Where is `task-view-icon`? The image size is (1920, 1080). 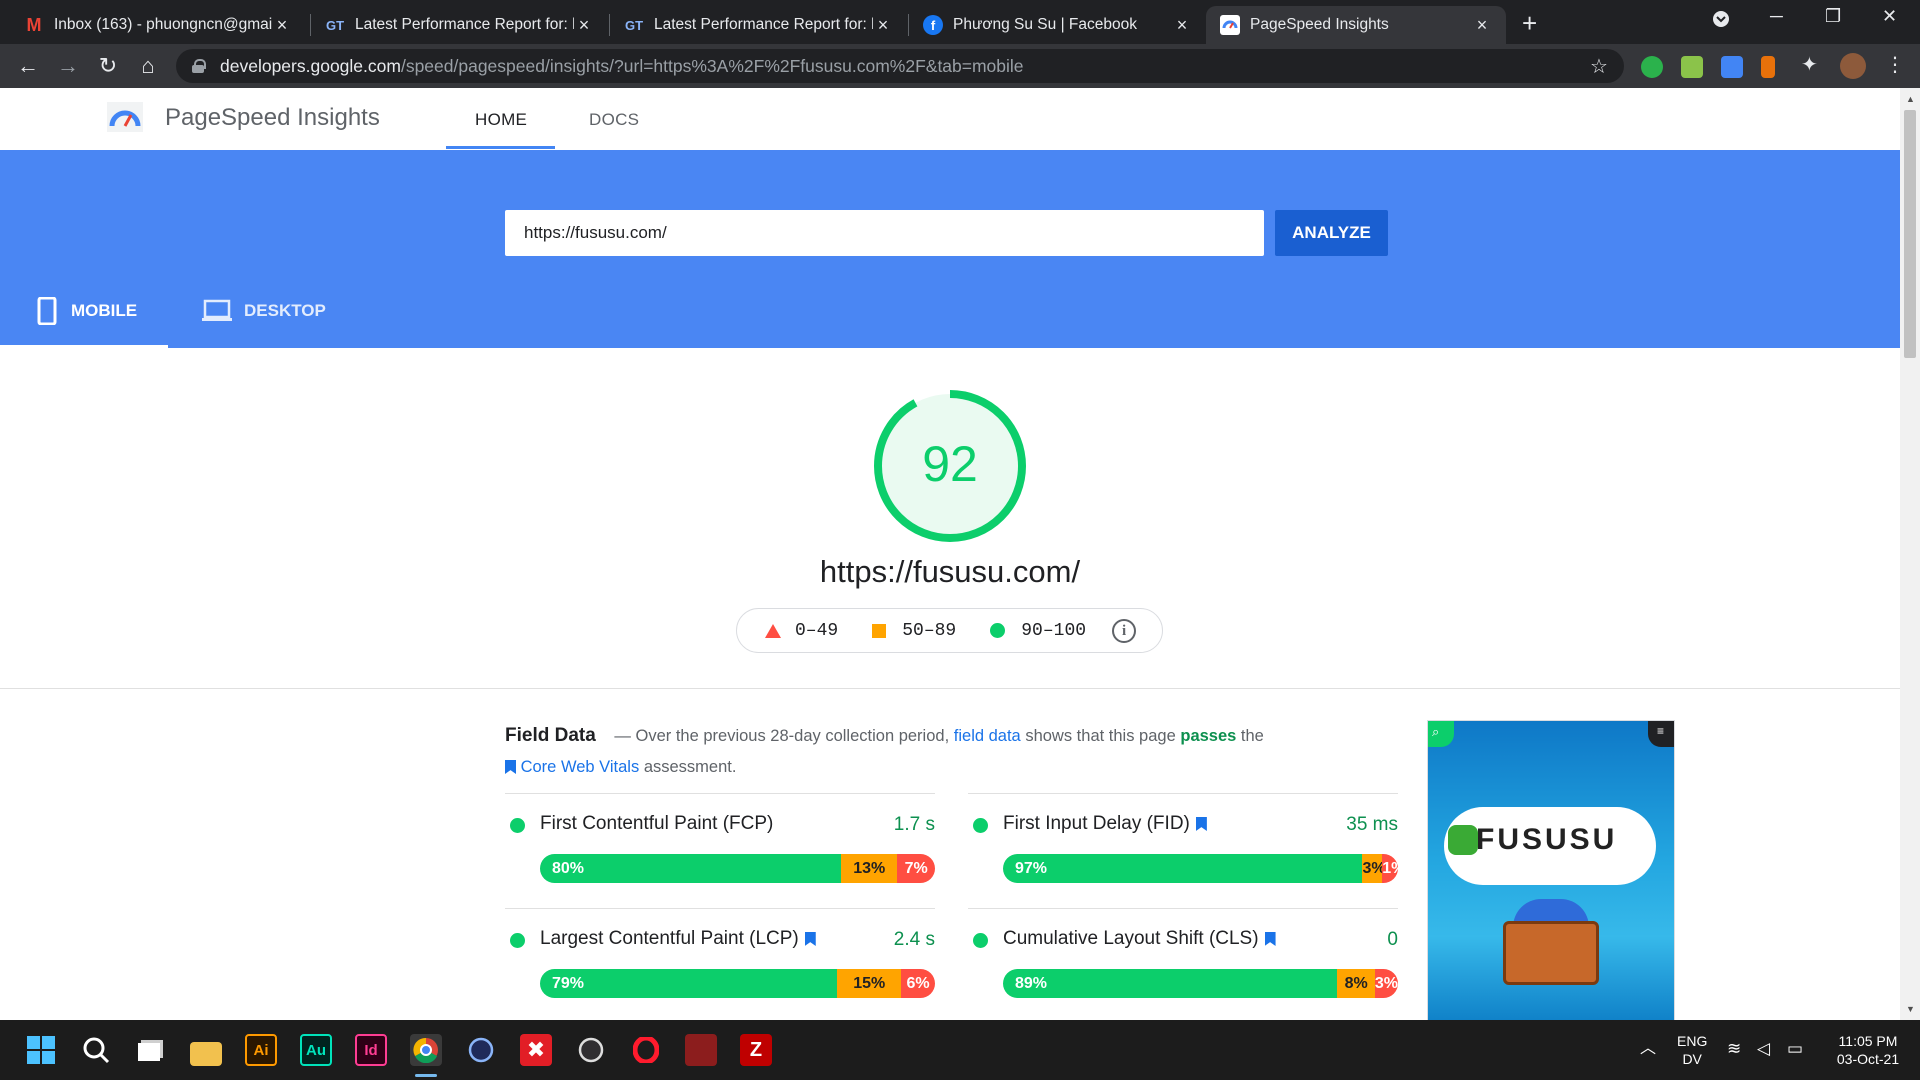
task-view-icon is located at coordinates (151, 1050).